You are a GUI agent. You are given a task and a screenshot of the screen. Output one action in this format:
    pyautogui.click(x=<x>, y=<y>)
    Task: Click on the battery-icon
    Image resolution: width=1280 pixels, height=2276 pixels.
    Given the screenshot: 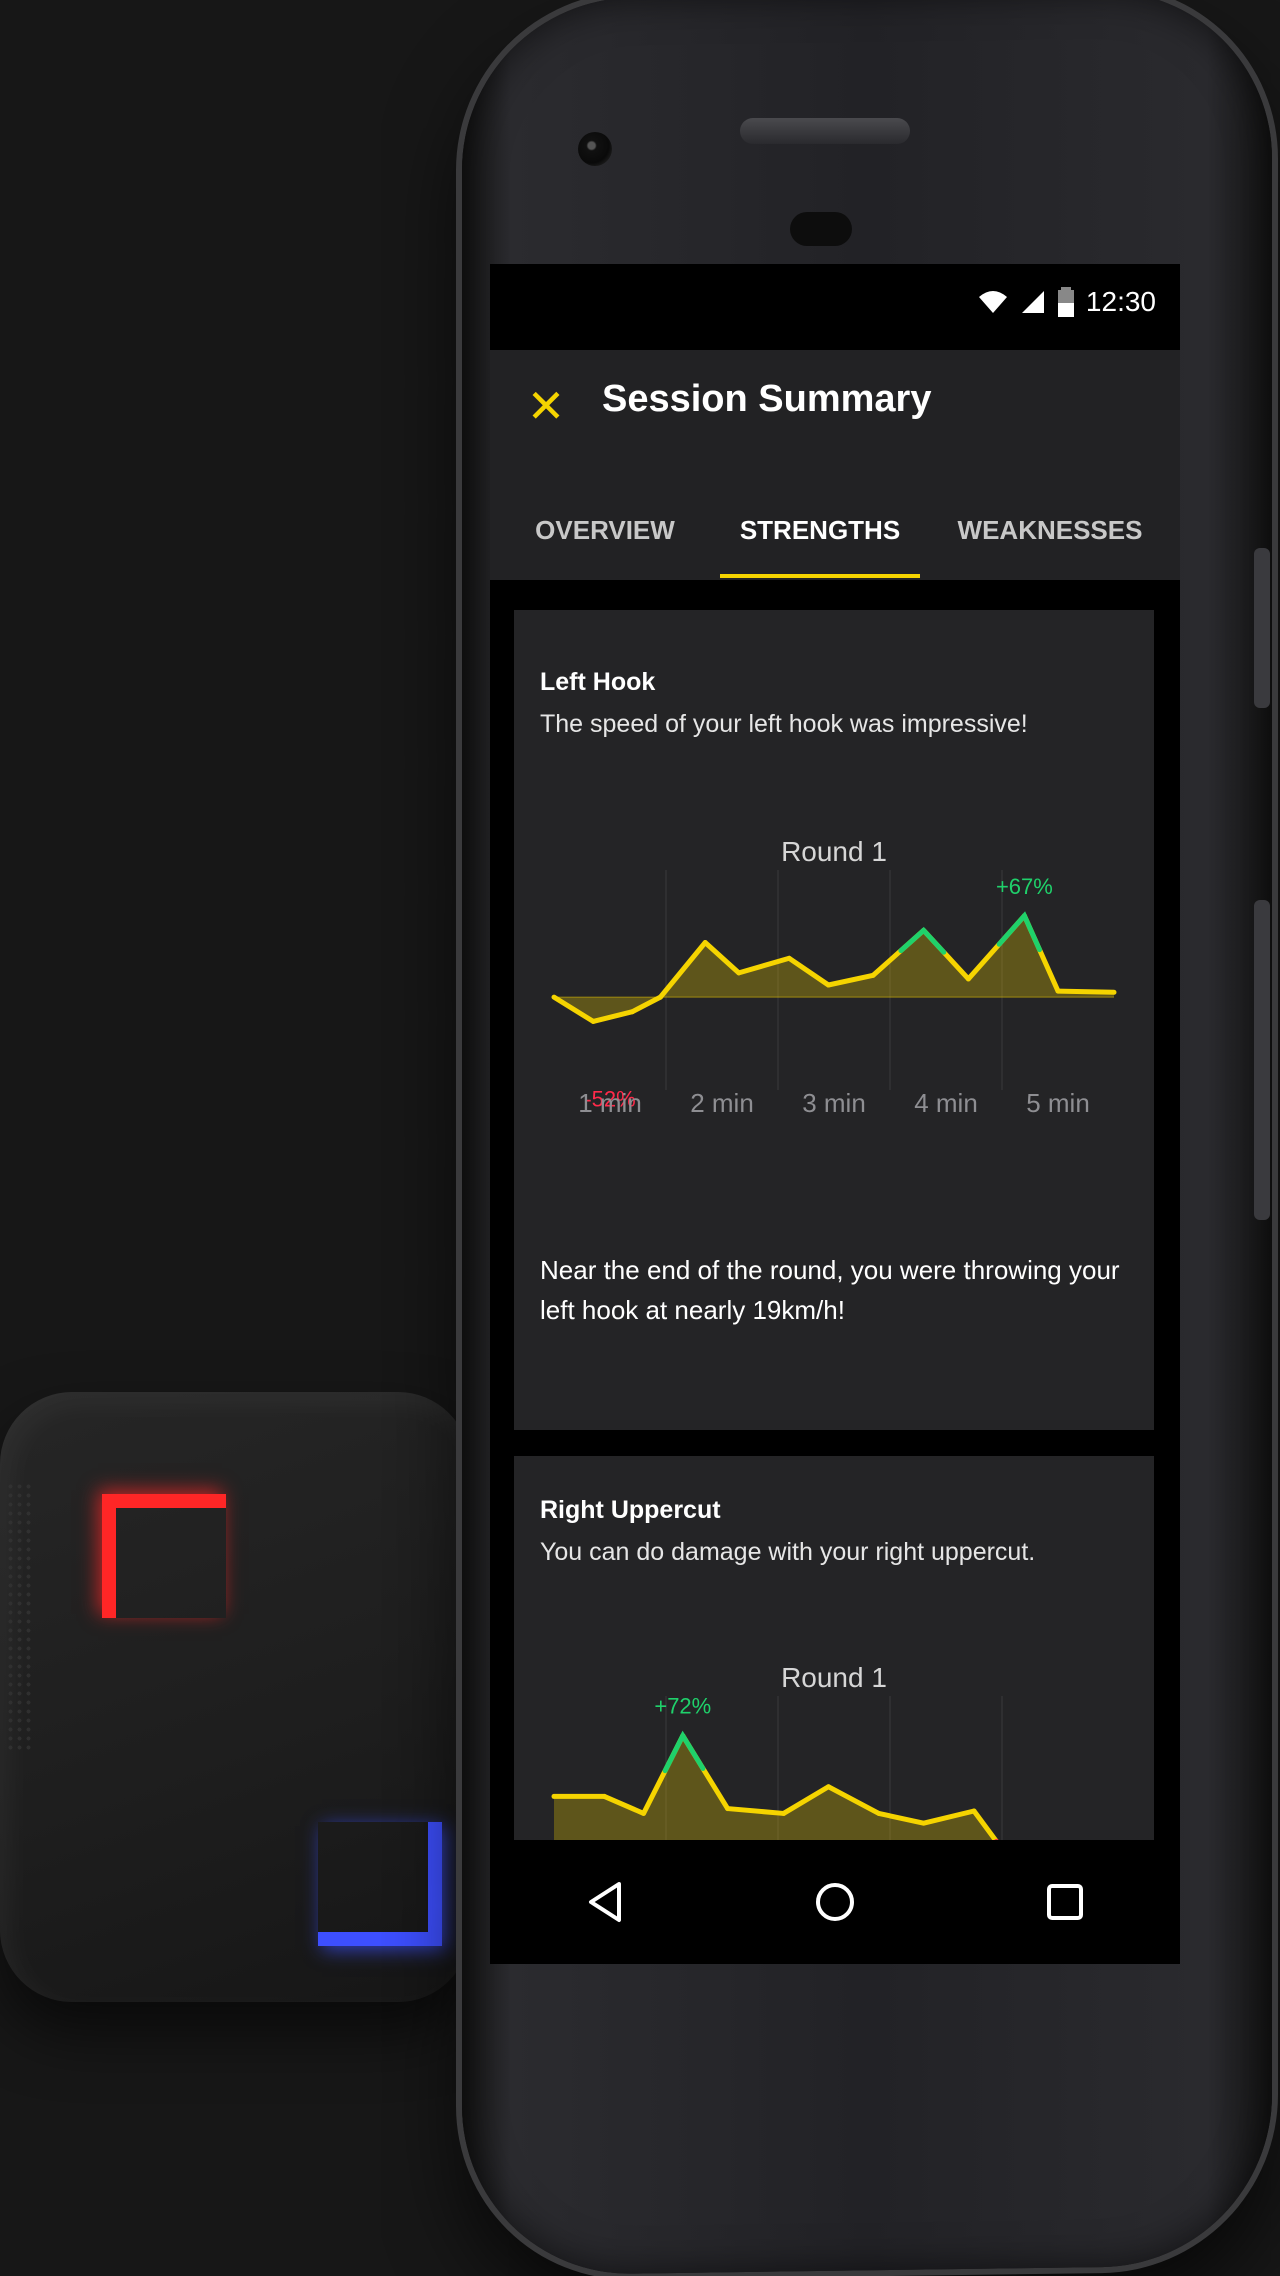 What is the action you would take?
    pyautogui.click(x=1065, y=302)
    